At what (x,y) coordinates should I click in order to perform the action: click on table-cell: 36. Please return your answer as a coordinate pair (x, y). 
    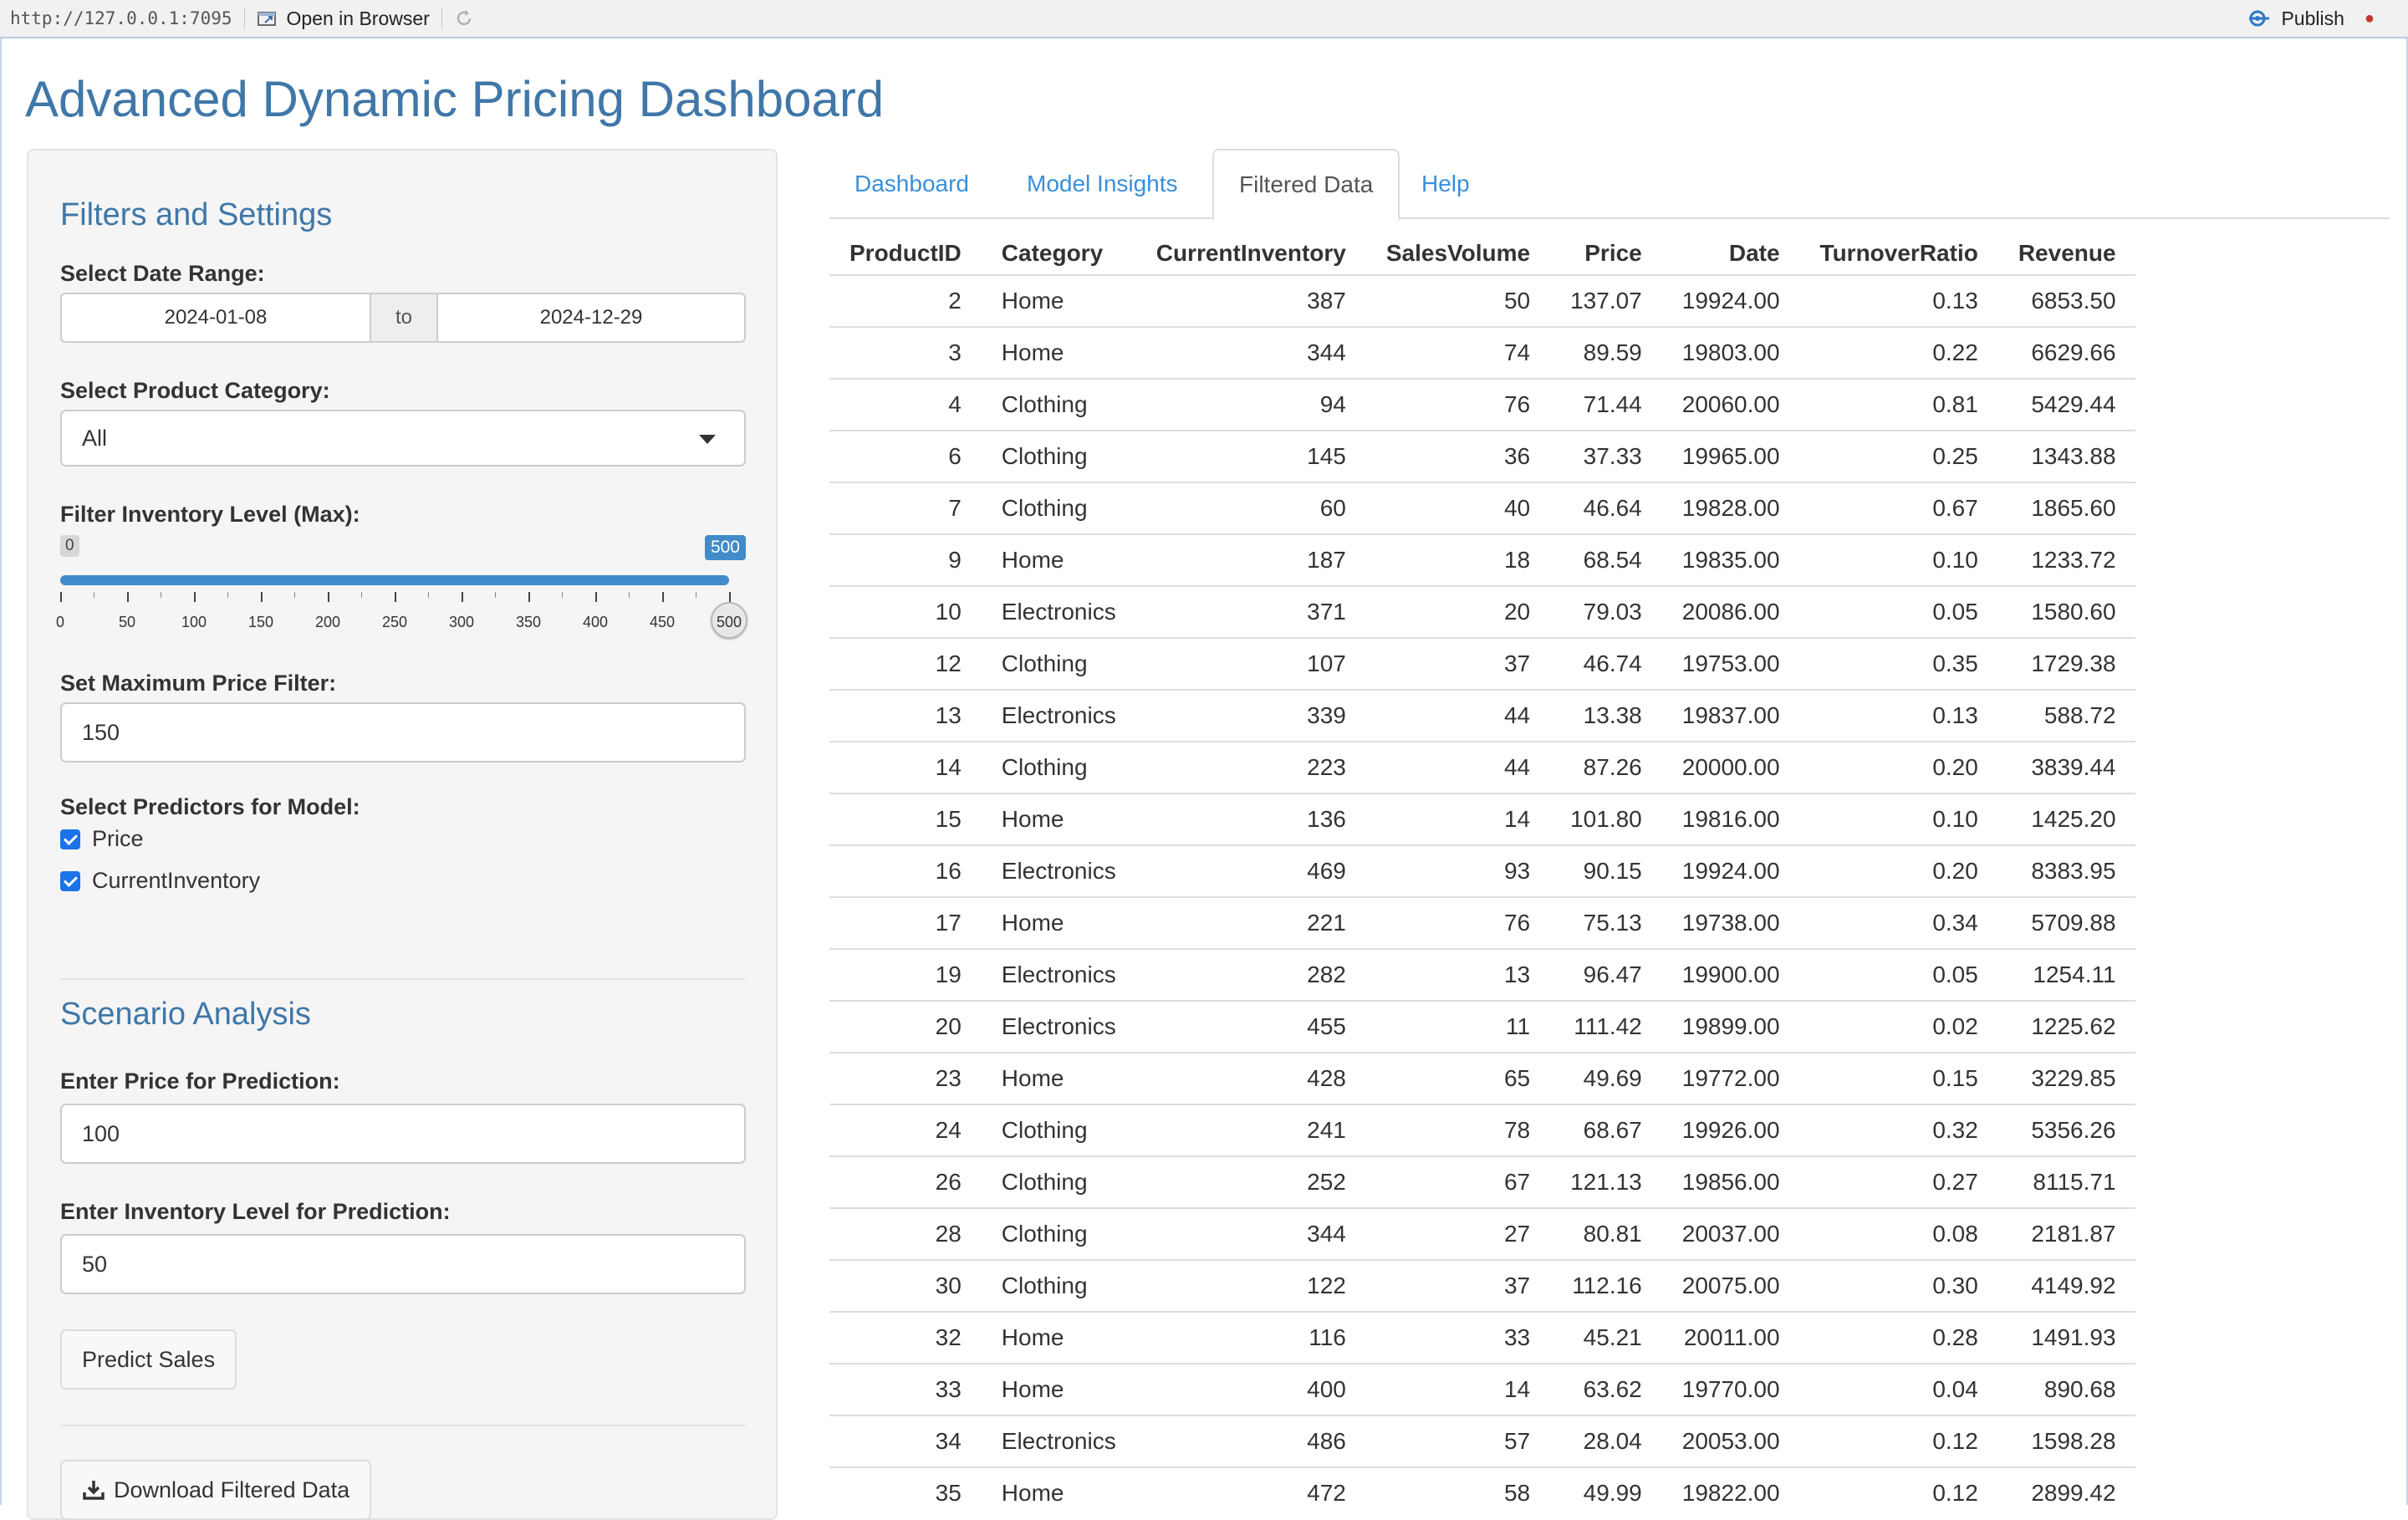
    Looking at the image, I should click on (1458, 456).